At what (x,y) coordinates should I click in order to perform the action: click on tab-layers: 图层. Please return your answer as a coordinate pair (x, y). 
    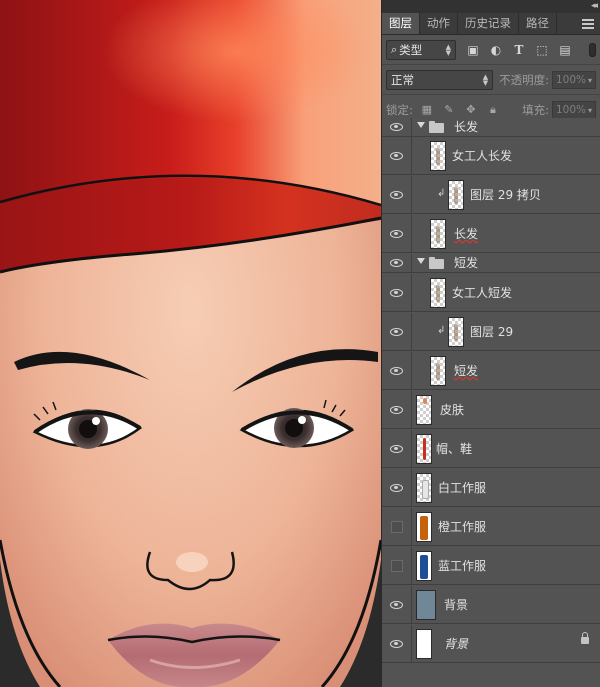
    Looking at the image, I should click on (401, 23).